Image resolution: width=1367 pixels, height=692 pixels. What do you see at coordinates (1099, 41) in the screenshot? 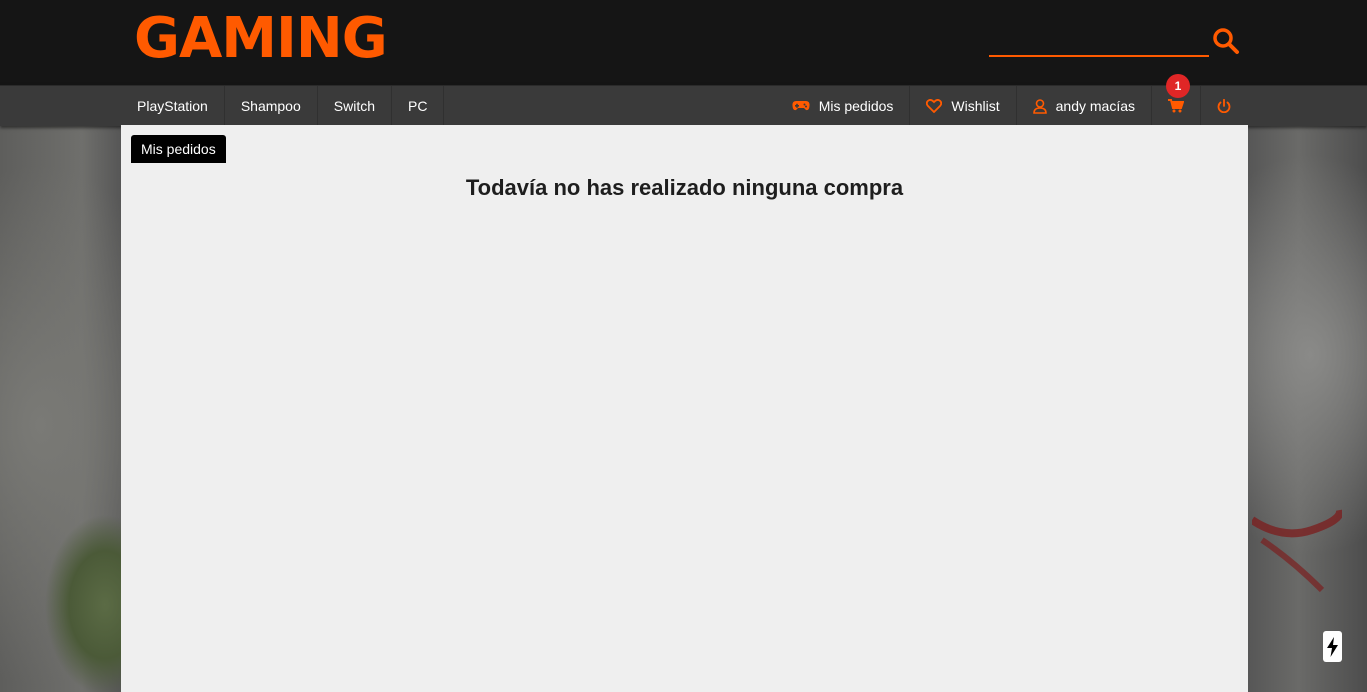
I see `search-input` at bounding box center [1099, 41].